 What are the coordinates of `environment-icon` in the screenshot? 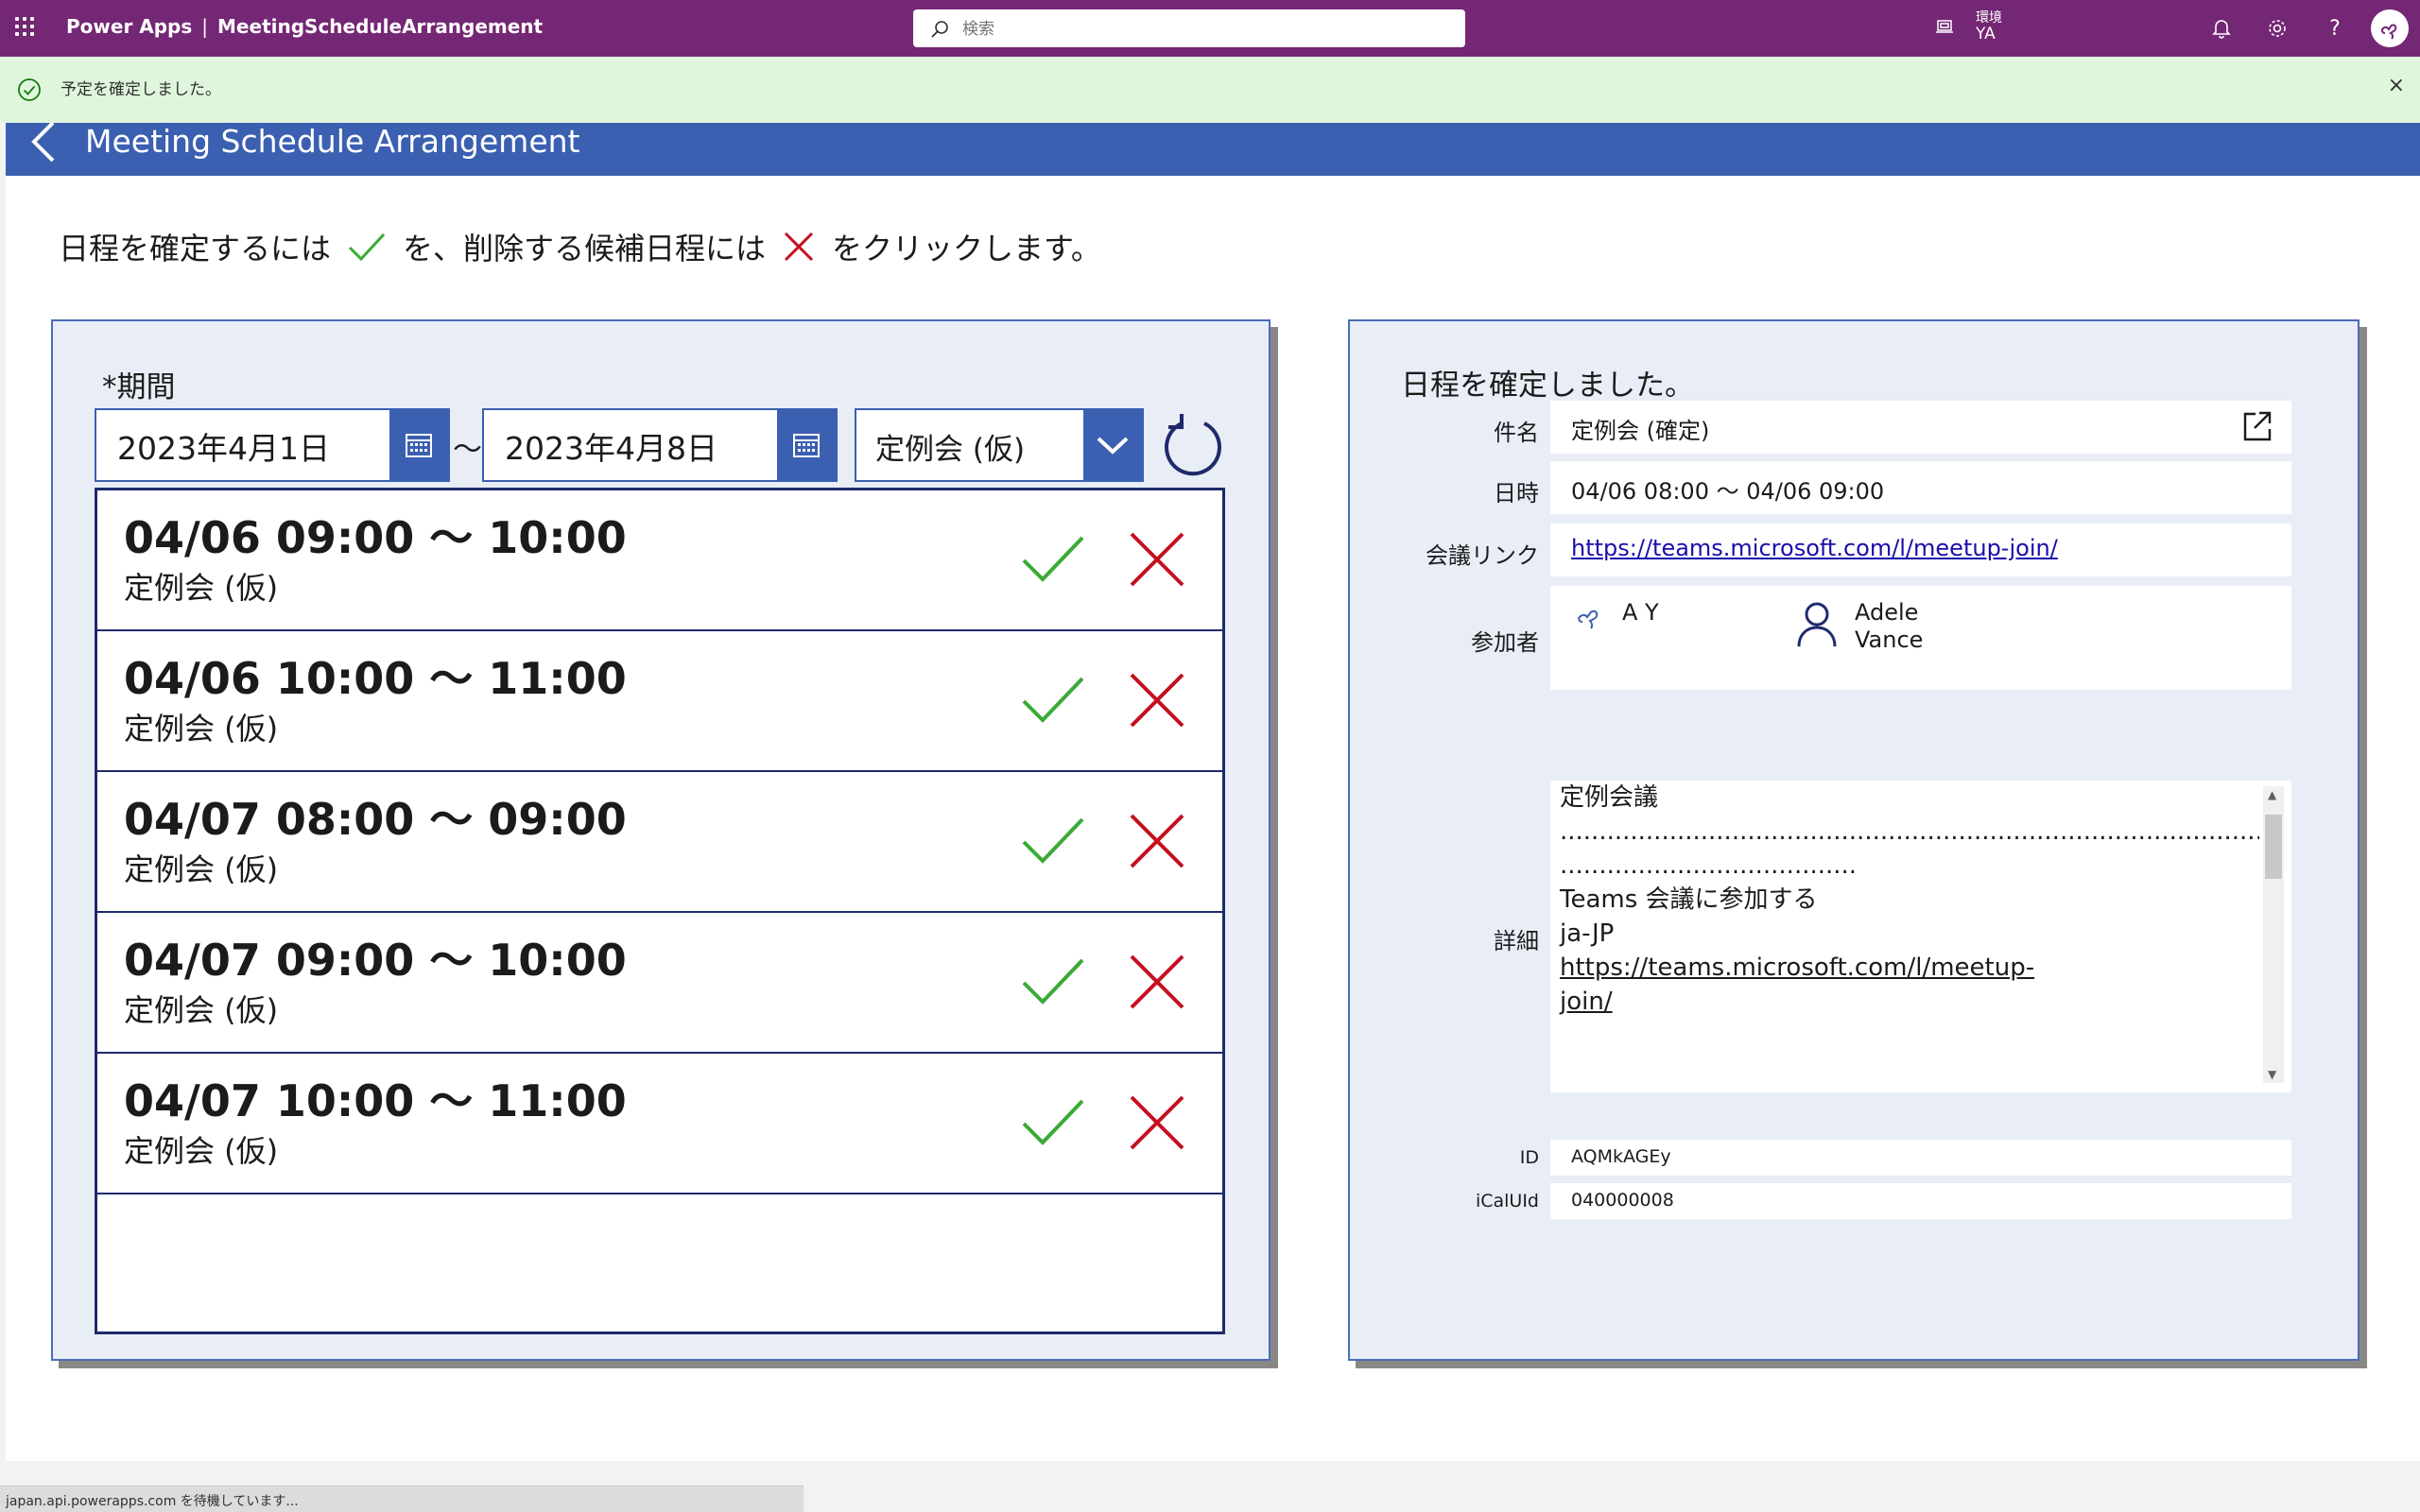 It's located at (1944, 26).